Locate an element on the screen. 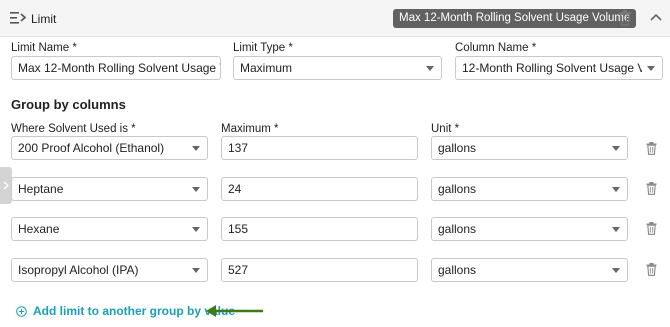  solvent-select: Hexane is located at coordinates (109, 229).